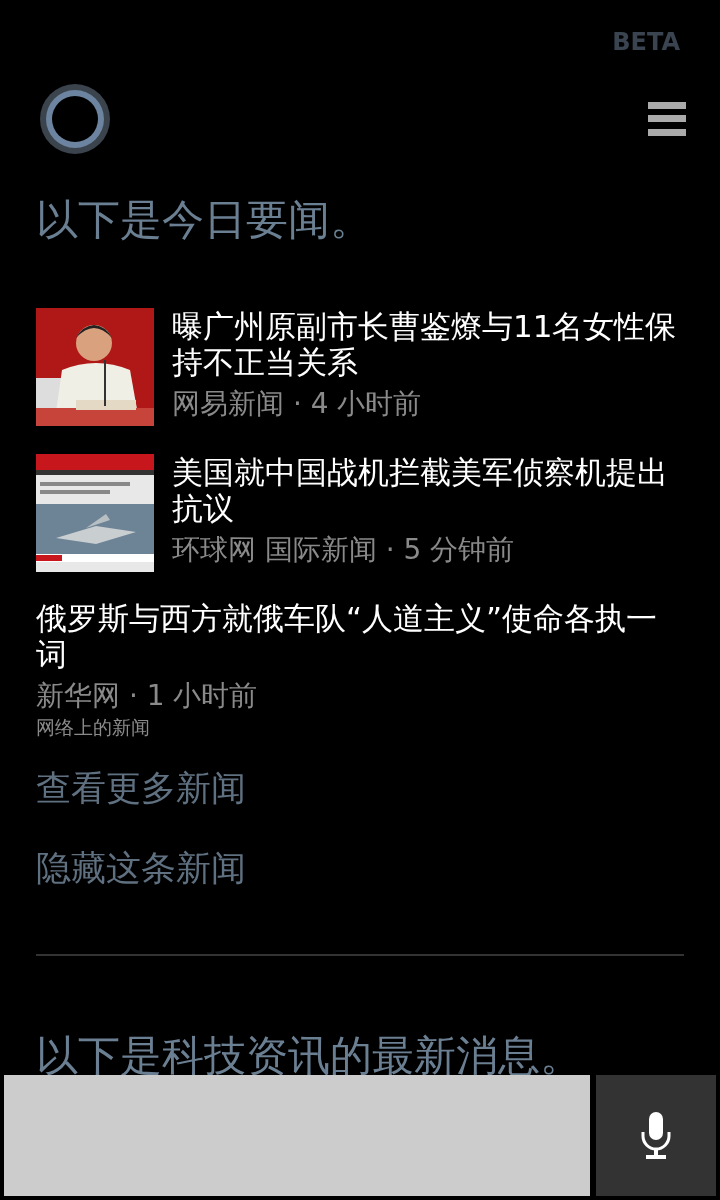 The width and height of the screenshot is (720, 1200). What do you see at coordinates (428, 490) in the screenshot?
I see `news-title: 美国就中国战机拦截美军侦察机提出抗议` at bounding box center [428, 490].